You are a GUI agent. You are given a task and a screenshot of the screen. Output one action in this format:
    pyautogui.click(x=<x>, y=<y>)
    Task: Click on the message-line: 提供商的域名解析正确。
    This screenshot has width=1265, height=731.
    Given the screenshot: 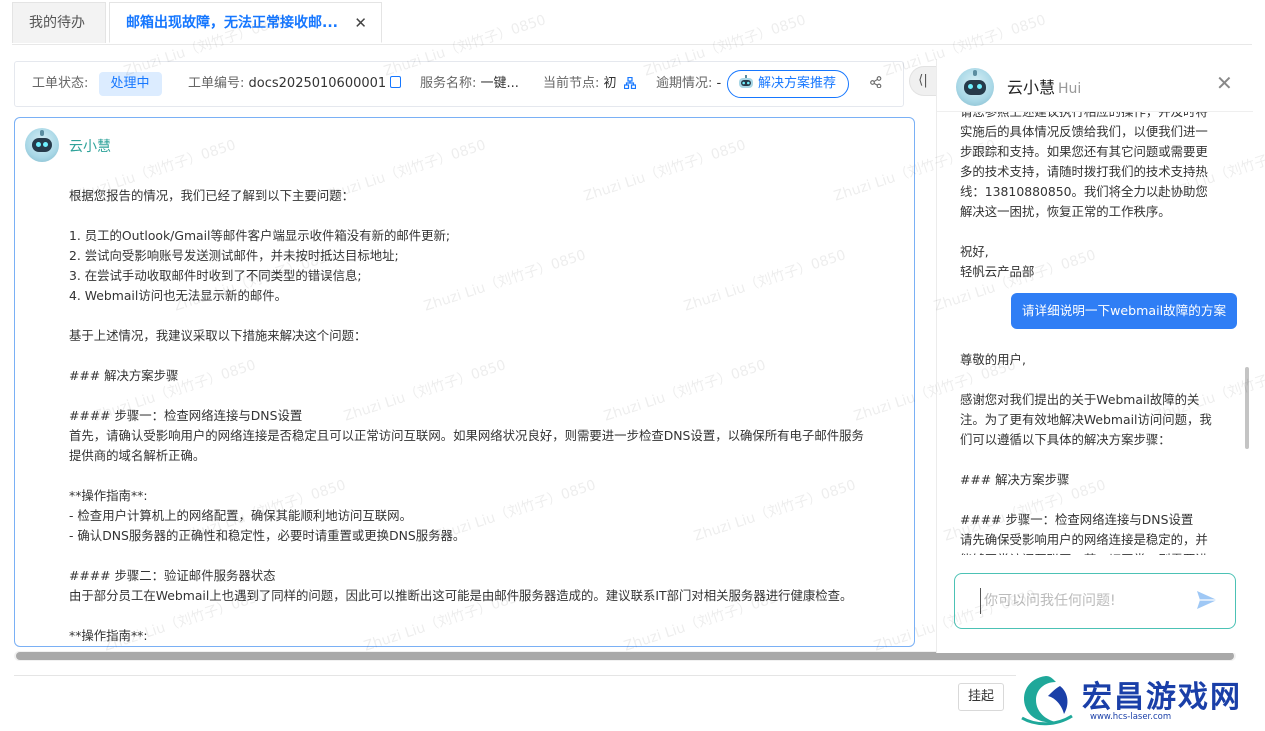 What is the action you would take?
    pyautogui.click(x=137, y=455)
    